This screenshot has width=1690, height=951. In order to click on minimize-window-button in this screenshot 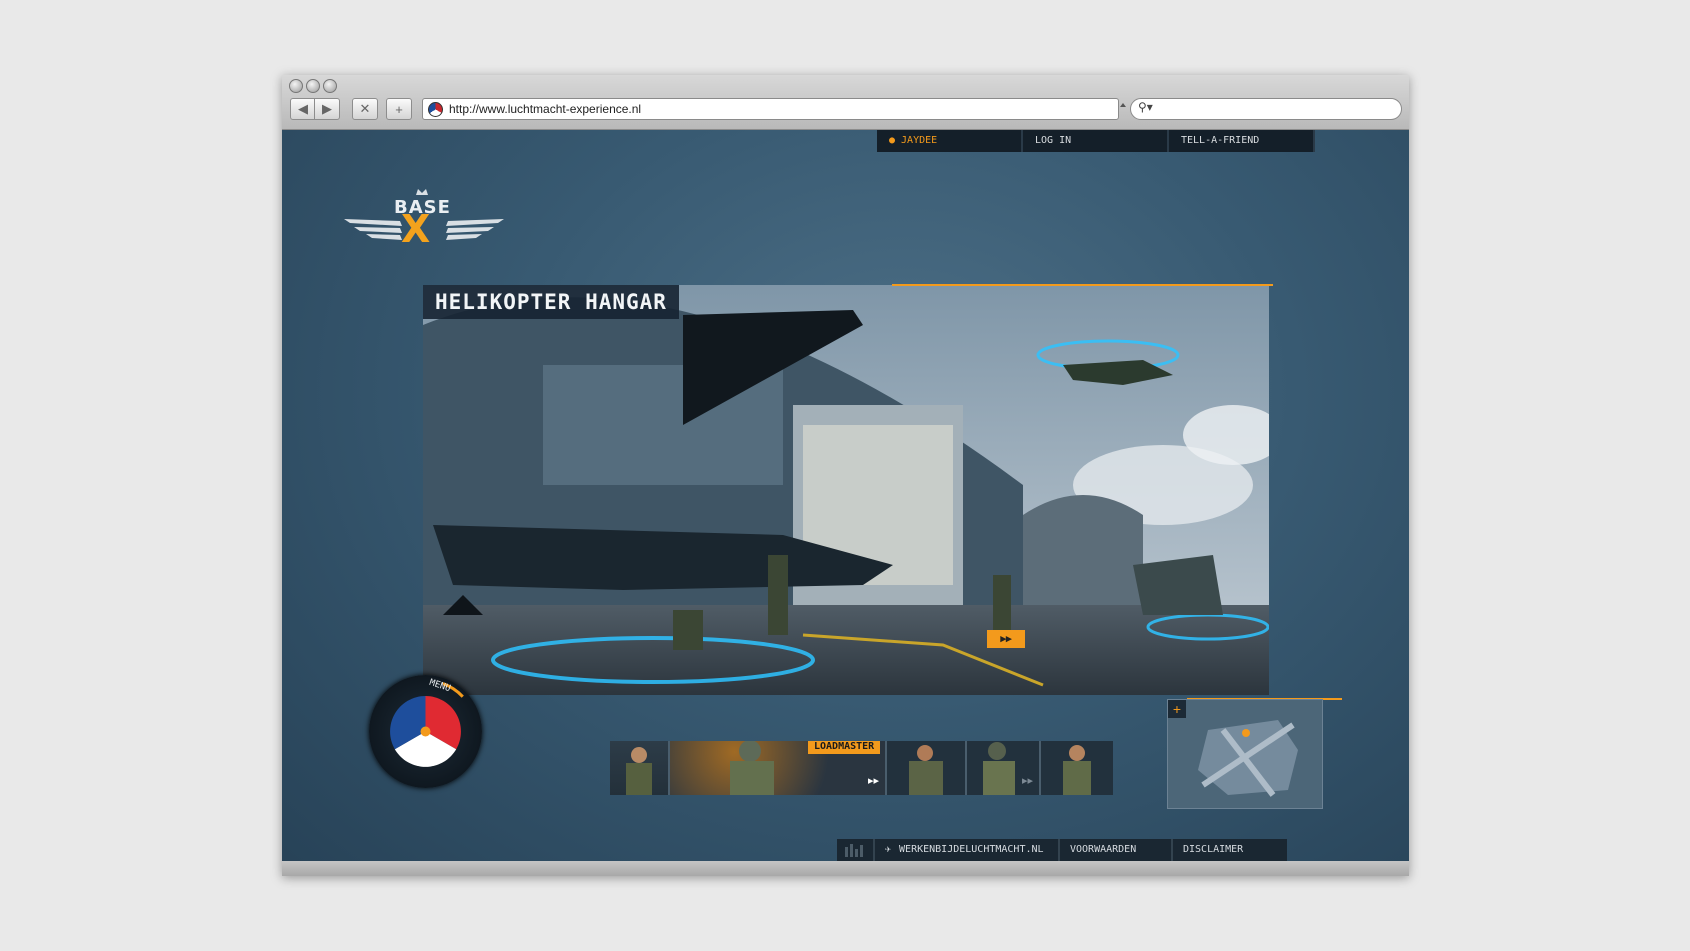, I will do `click(313, 86)`.